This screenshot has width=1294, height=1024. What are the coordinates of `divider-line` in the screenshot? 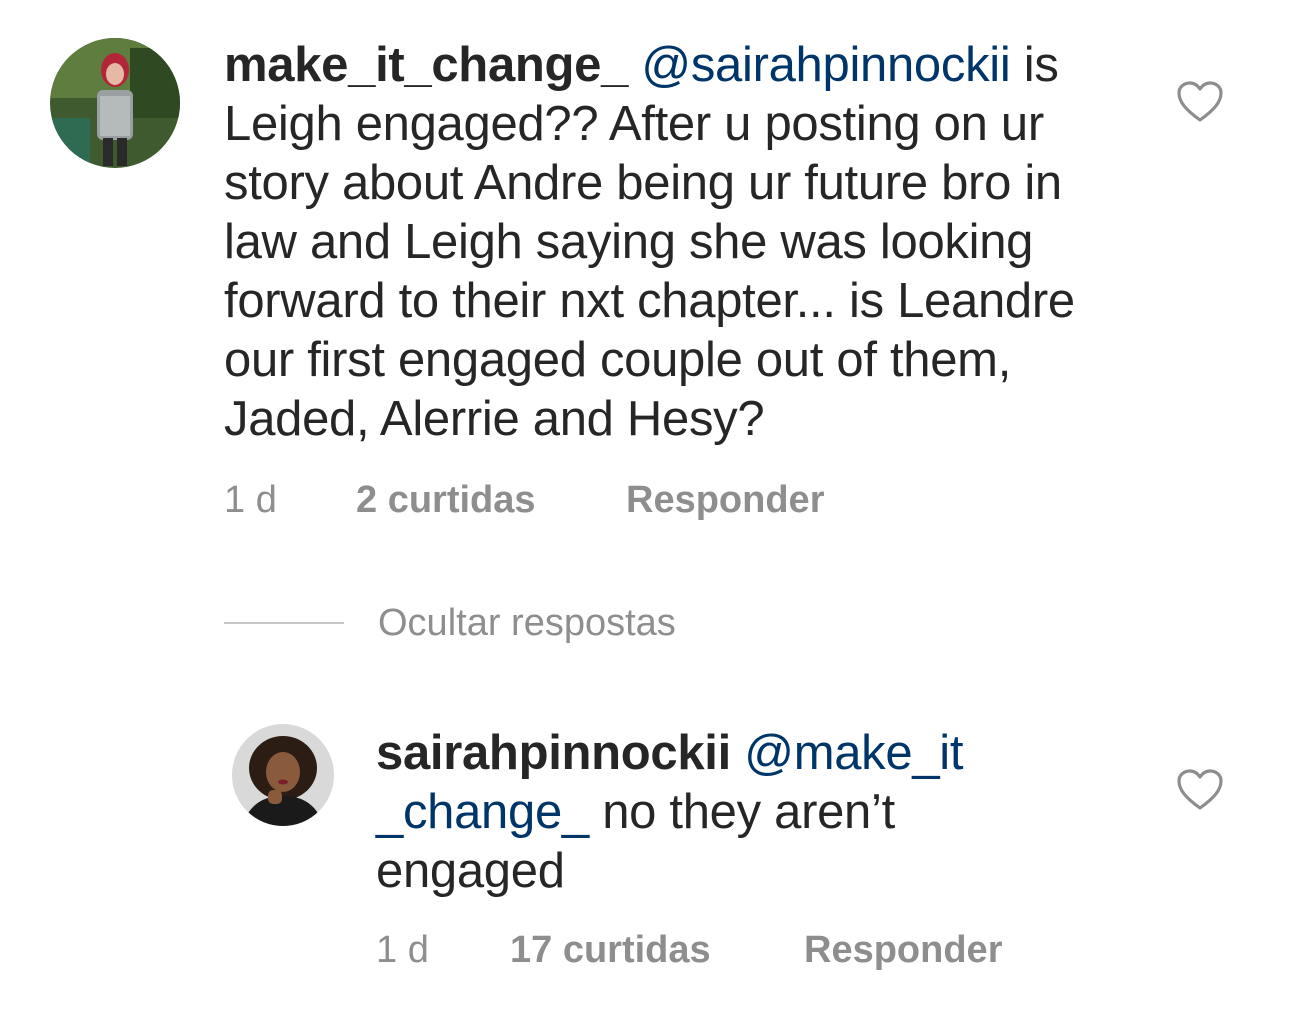 It's located at (284, 623).